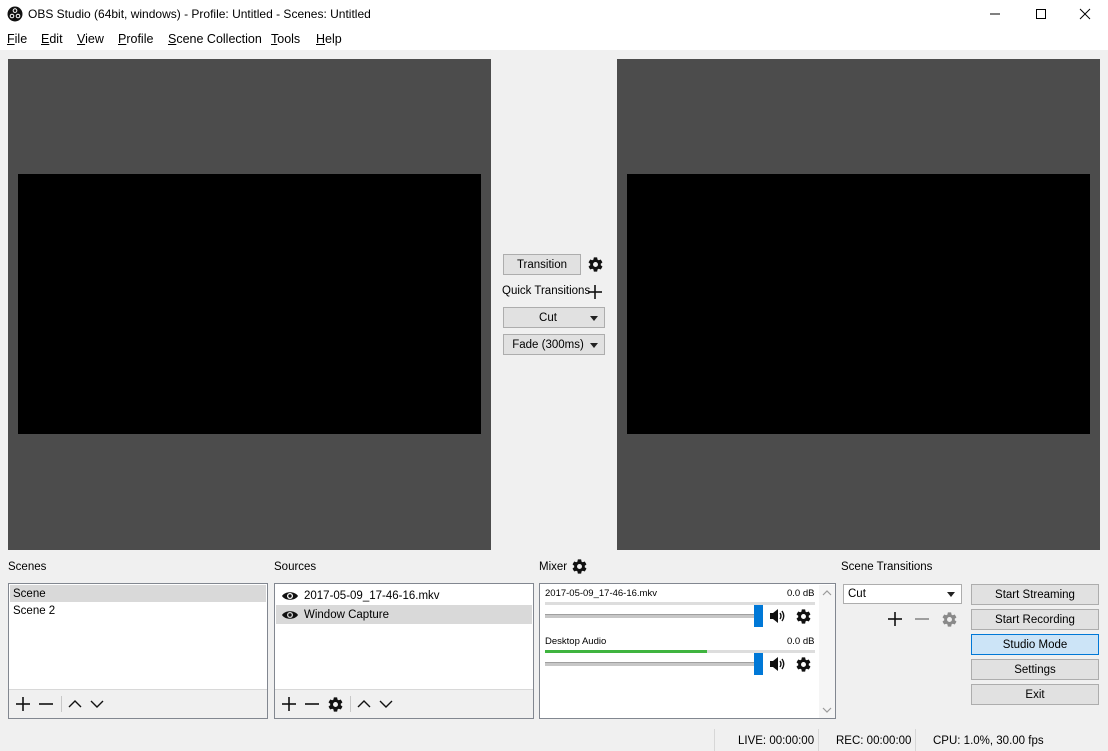  I want to click on mixer-settings-button, so click(579, 566).